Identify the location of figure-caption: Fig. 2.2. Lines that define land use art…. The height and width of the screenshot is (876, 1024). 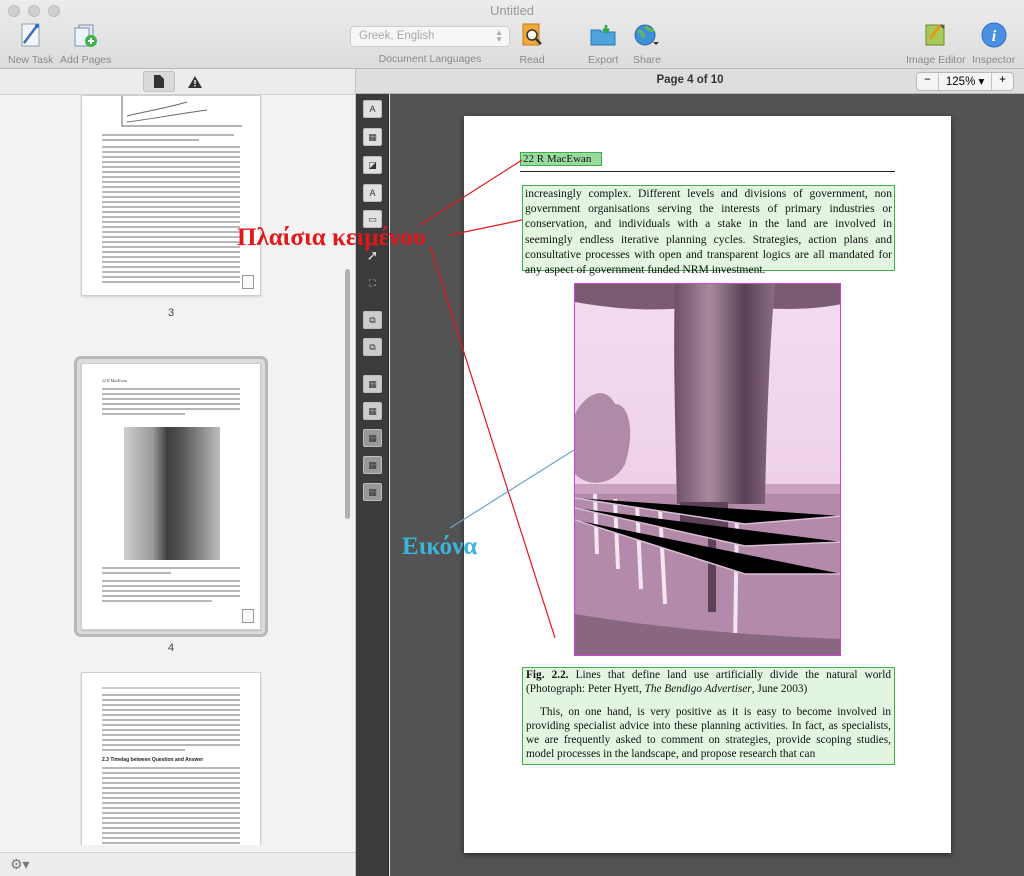
(708, 682).